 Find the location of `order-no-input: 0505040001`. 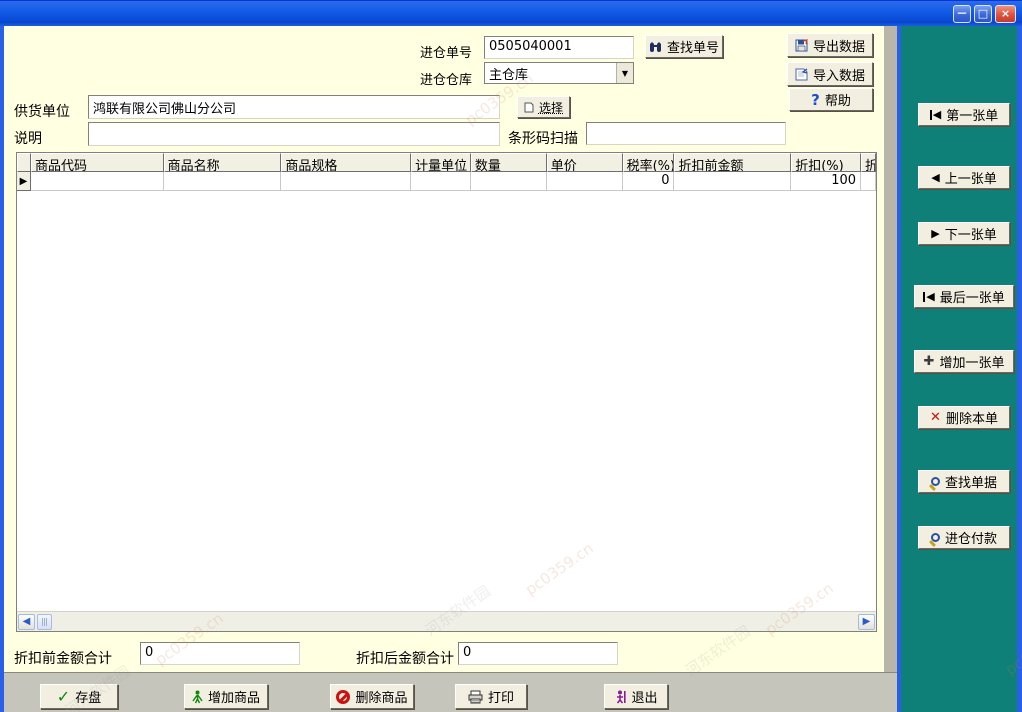

order-no-input: 0505040001 is located at coordinates (559, 47).